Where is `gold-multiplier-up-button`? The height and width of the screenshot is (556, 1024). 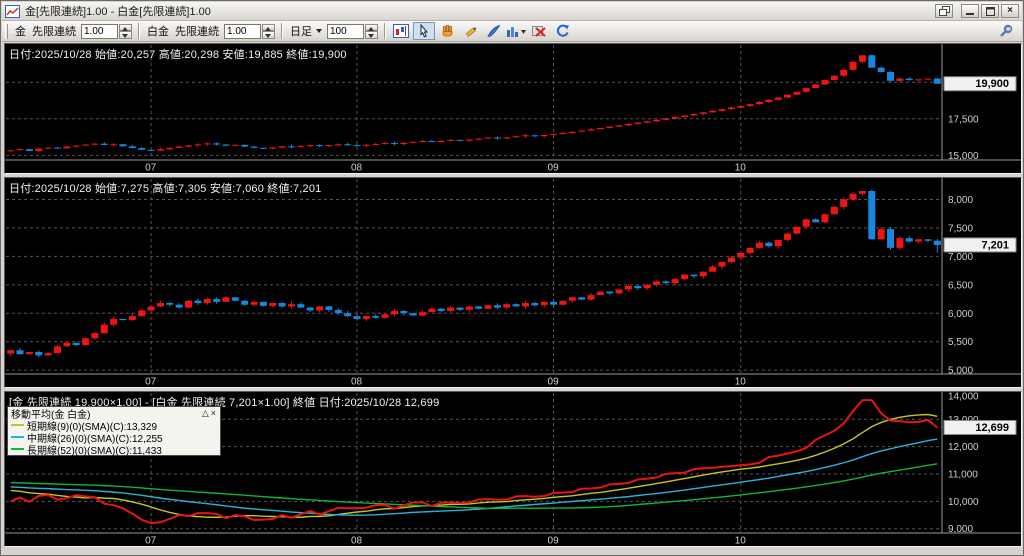 gold-multiplier-up-button is located at coordinates (125, 27).